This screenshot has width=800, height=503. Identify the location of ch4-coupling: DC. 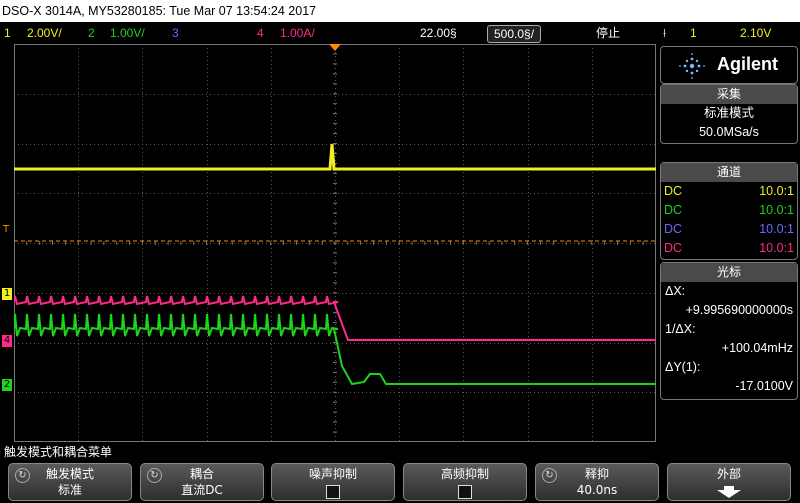
(673, 248).